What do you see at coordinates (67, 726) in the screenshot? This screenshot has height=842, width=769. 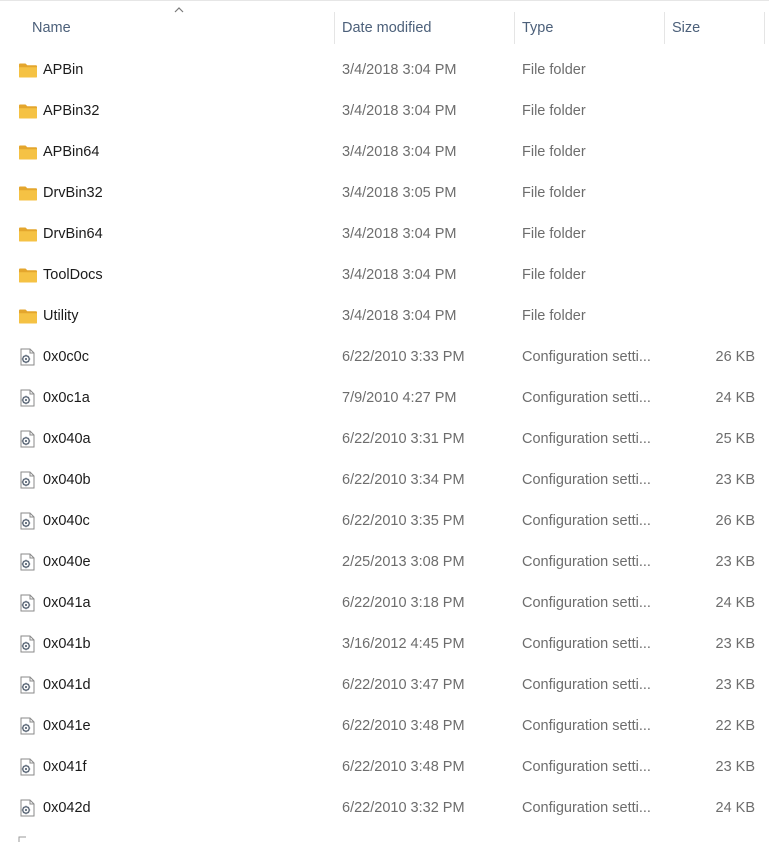 I see `file-name: 0x041e` at bounding box center [67, 726].